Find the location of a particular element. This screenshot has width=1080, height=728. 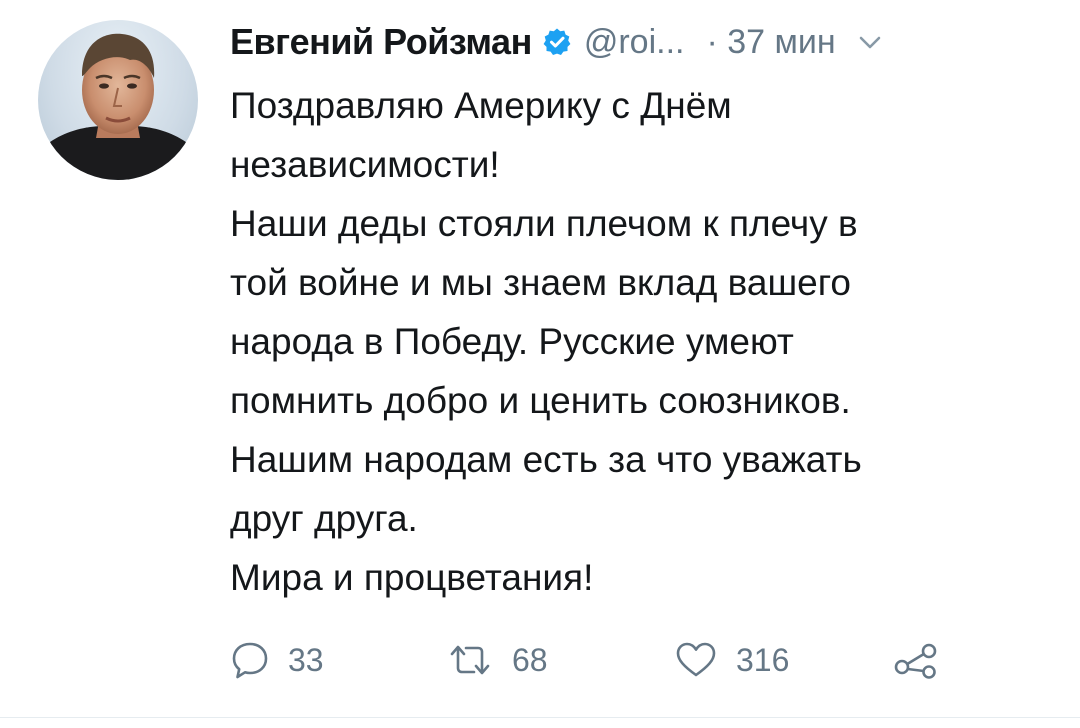

tweet-text-line: Мира и процветания! is located at coordinates (412, 577).